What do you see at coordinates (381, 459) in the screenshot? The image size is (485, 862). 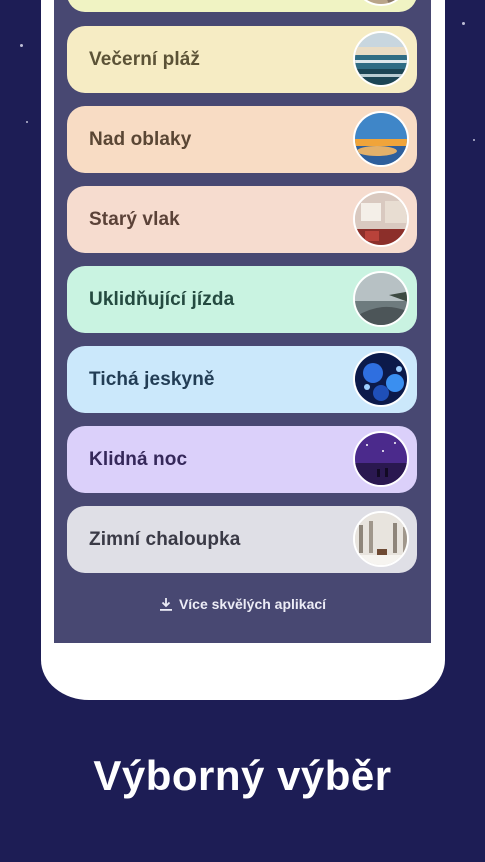 I see `calm-night-thumbnail` at bounding box center [381, 459].